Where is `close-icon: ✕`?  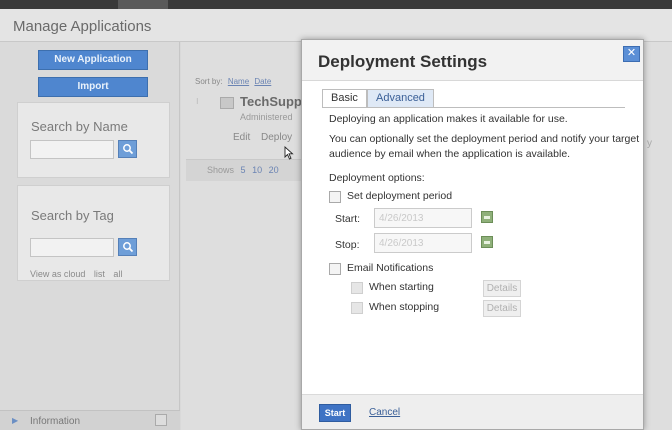
close-icon: ✕ is located at coordinates (631, 54).